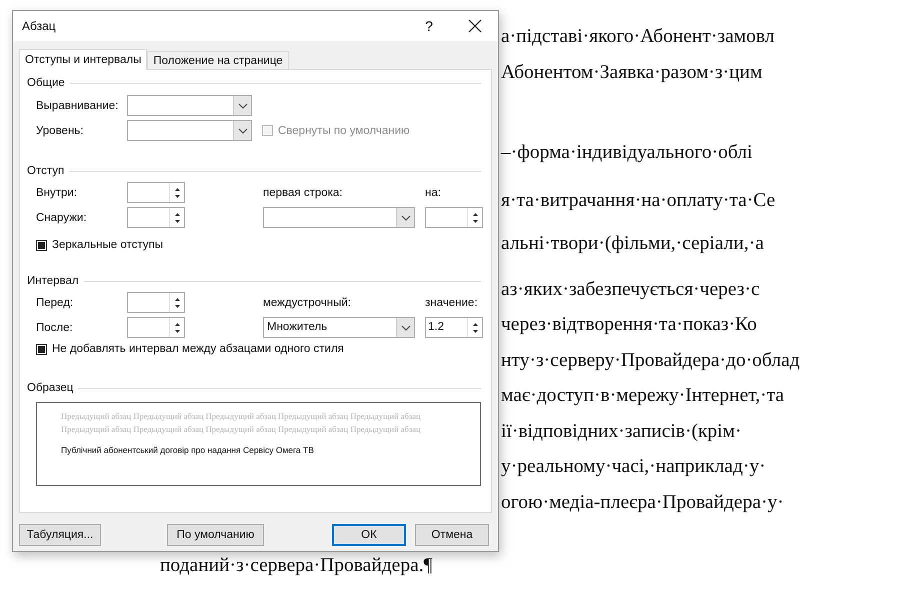 The height and width of the screenshot is (593, 922). What do you see at coordinates (452, 535) in the screenshot?
I see `dialog-button: Отмена` at bounding box center [452, 535].